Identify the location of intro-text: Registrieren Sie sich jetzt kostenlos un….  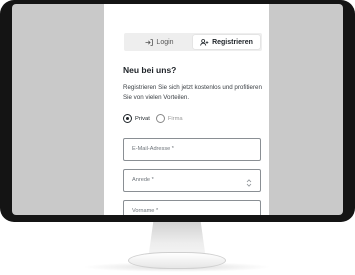
(192, 92).